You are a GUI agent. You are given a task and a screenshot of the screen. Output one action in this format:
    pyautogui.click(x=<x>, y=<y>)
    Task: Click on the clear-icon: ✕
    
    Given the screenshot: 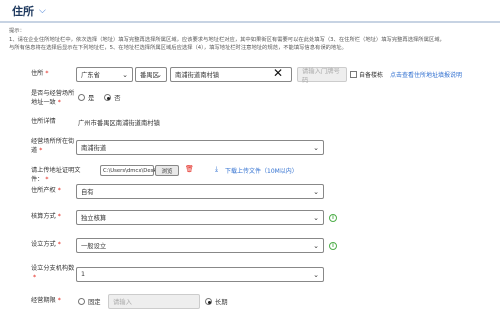 What is the action you would take?
    pyautogui.click(x=278, y=73)
    